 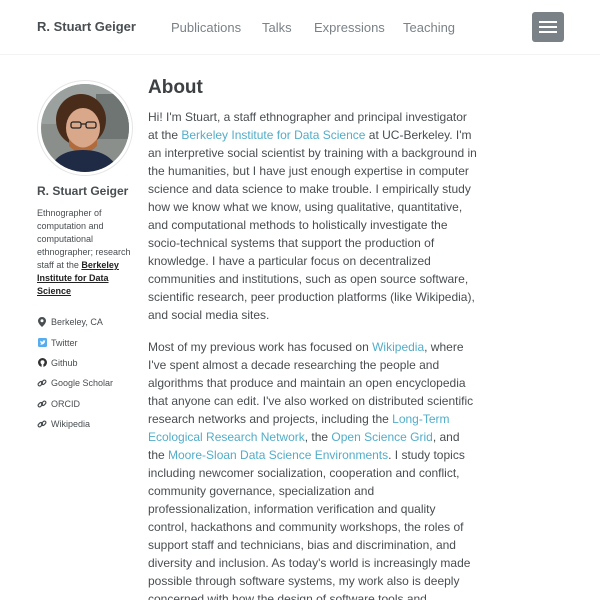 I want to click on author-avatar, so click(x=85, y=128).